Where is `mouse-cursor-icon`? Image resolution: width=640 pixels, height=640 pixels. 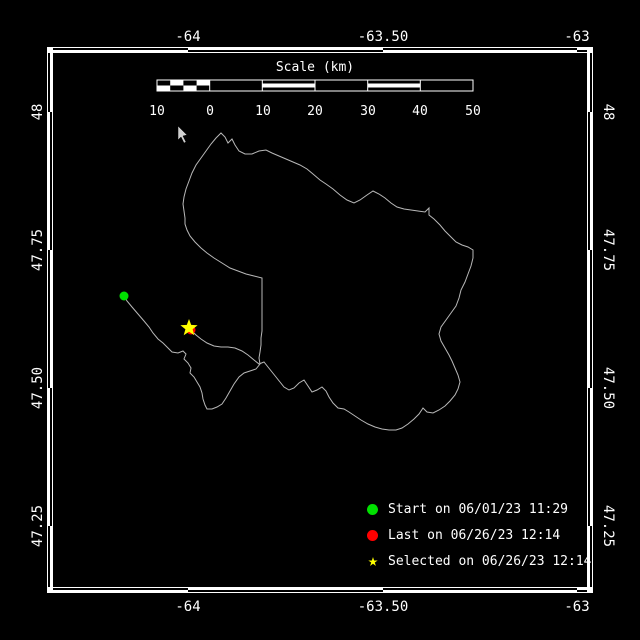 mouse-cursor-icon is located at coordinates (182, 134).